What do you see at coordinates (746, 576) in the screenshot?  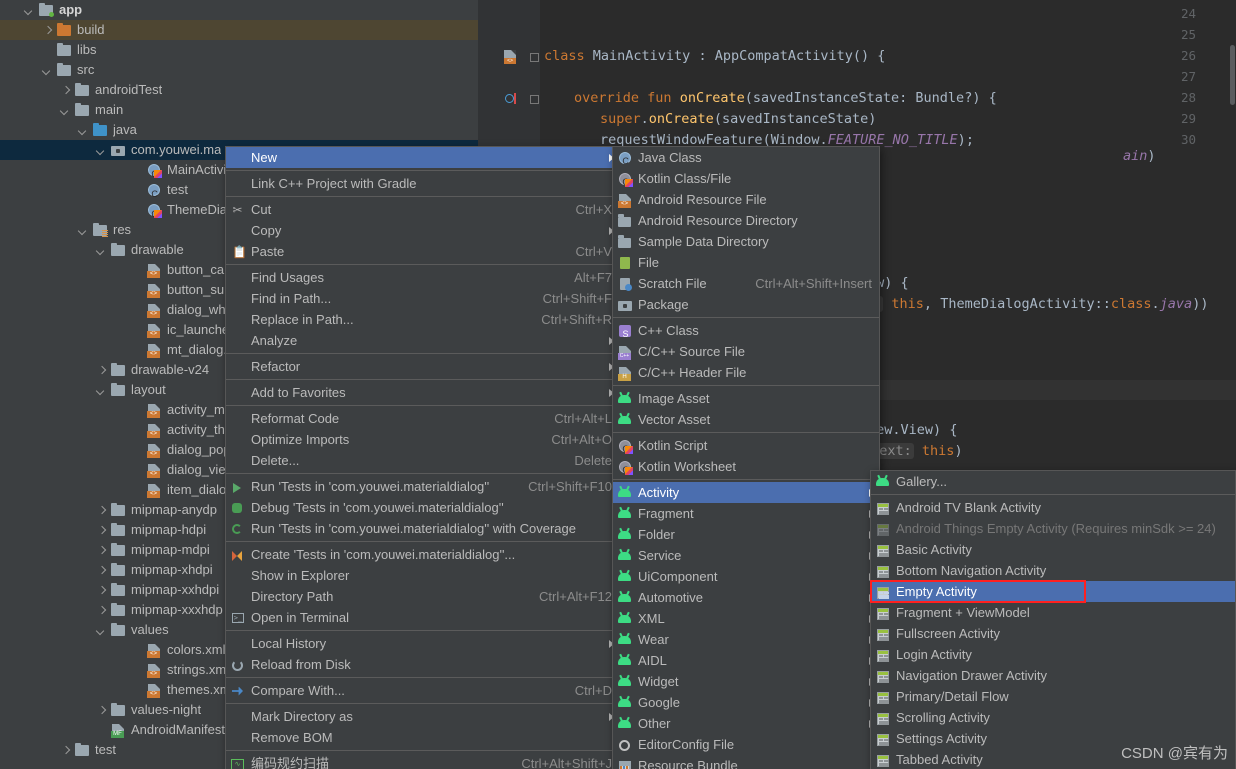 I see `menu-item: UiComponent` at bounding box center [746, 576].